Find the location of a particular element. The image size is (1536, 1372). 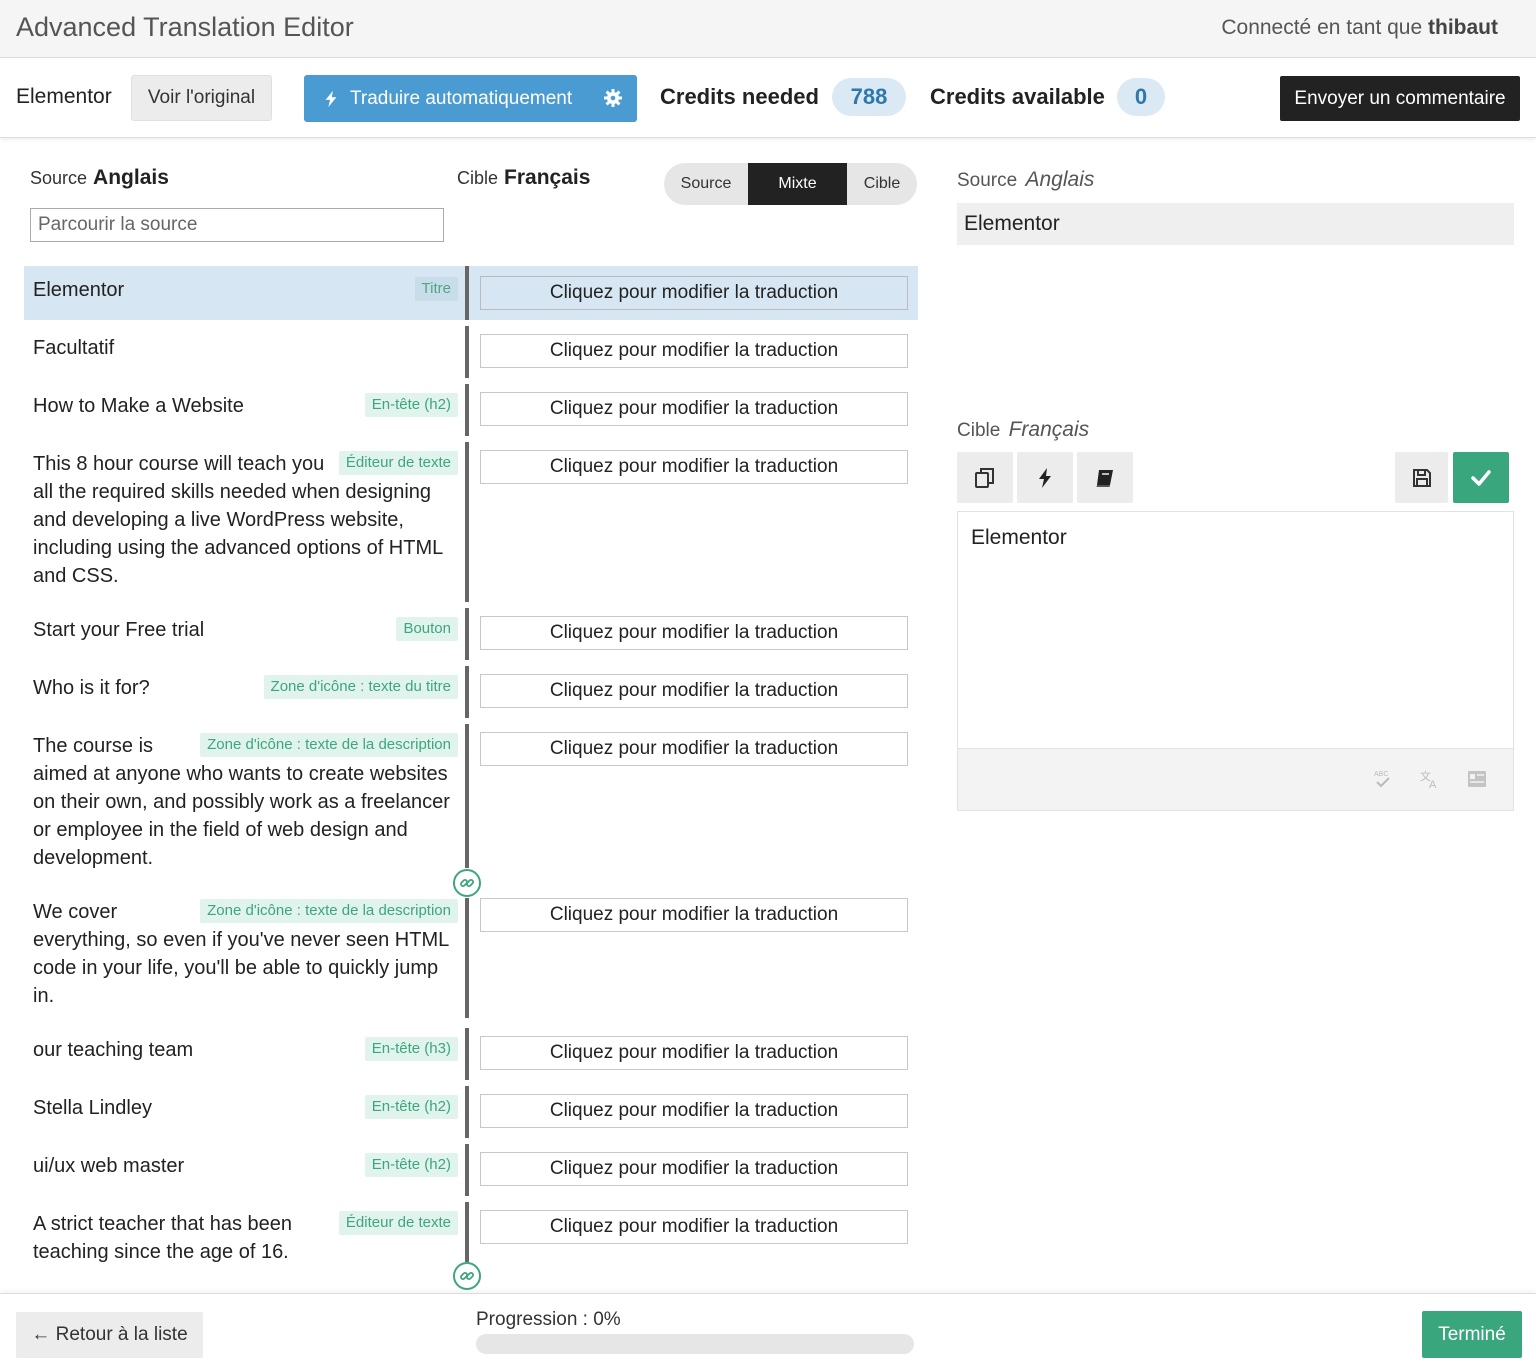

panel-target-language: Français is located at coordinates (1049, 429).